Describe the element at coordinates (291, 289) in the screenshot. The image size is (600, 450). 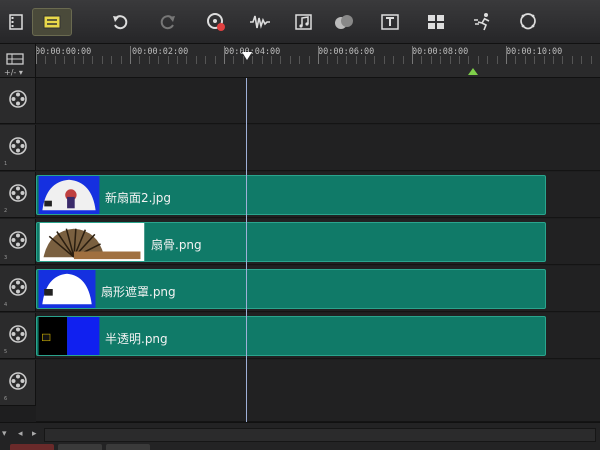
I see `image-clip: 扇形遮罩.png` at that location.